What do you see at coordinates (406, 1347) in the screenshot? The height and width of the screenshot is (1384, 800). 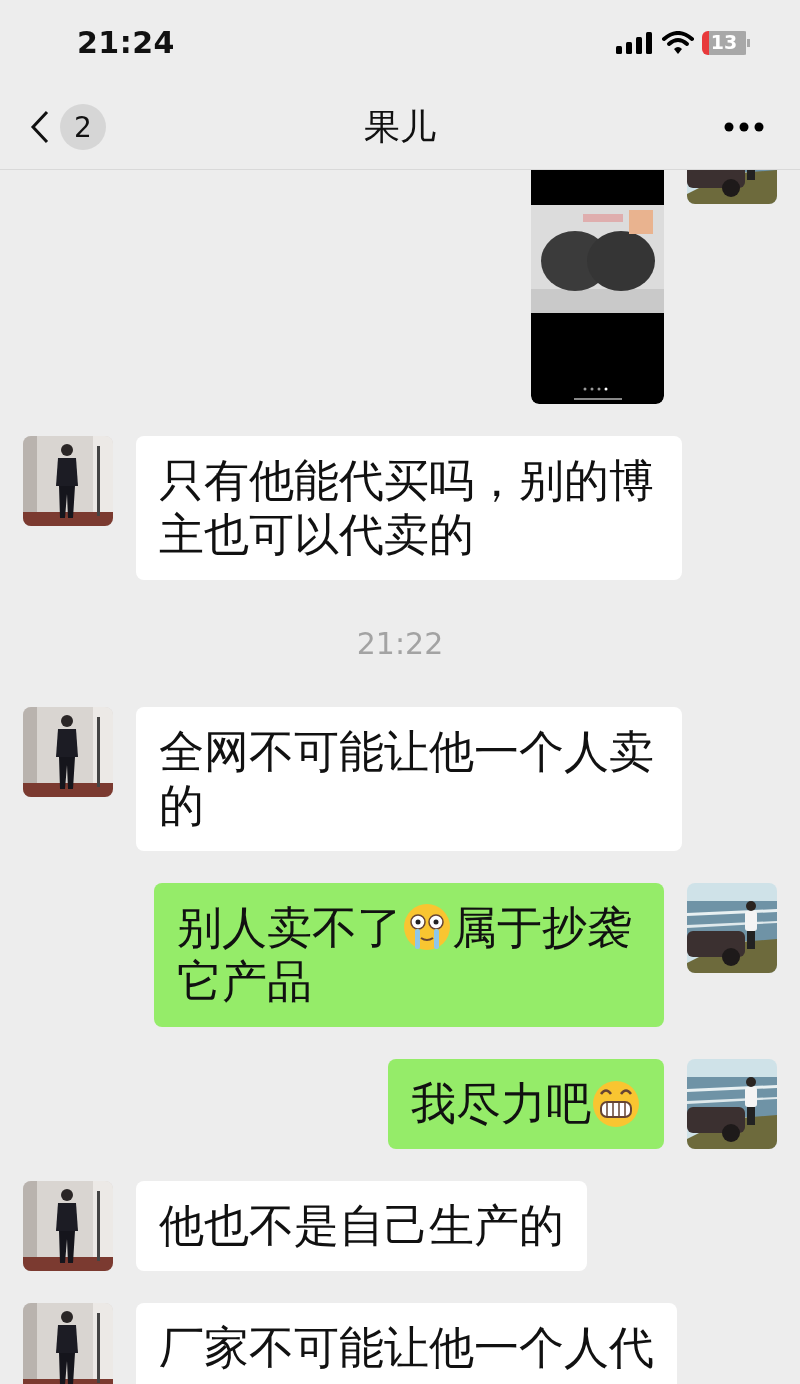 I see `message-text: 厂家不可能让他一个人代` at bounding box center [406, 1347].